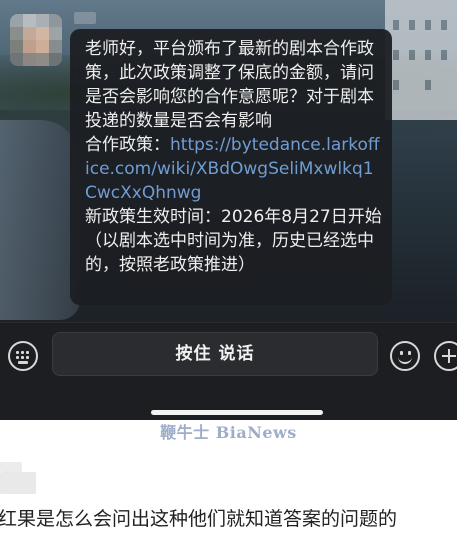 This screenshot has width=457, height=541. Describe the element at coordinates (40, 220) in the screenshot. I see `background-figure` at that location.